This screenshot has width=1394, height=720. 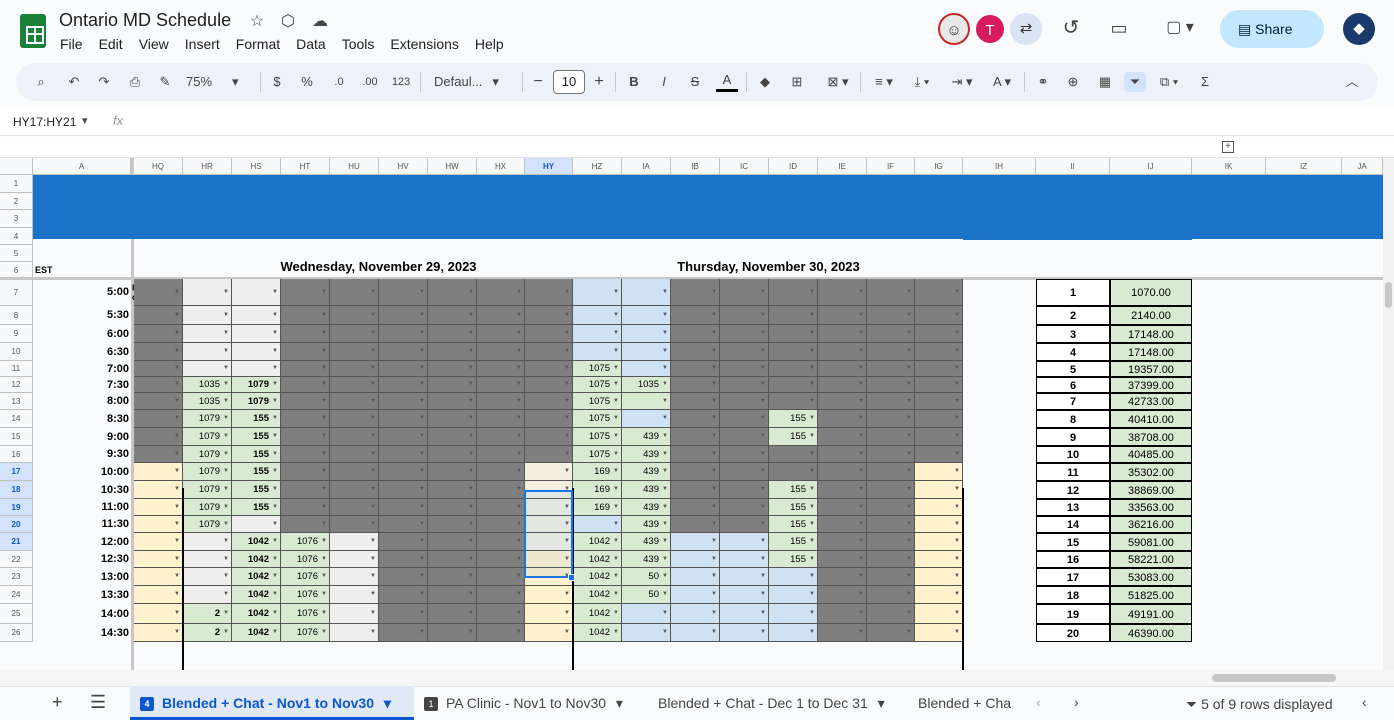 What do you see at coordinates (82, 166) in the screenshot?
I see `column-header-a: A` at bounding box center [82, 166].